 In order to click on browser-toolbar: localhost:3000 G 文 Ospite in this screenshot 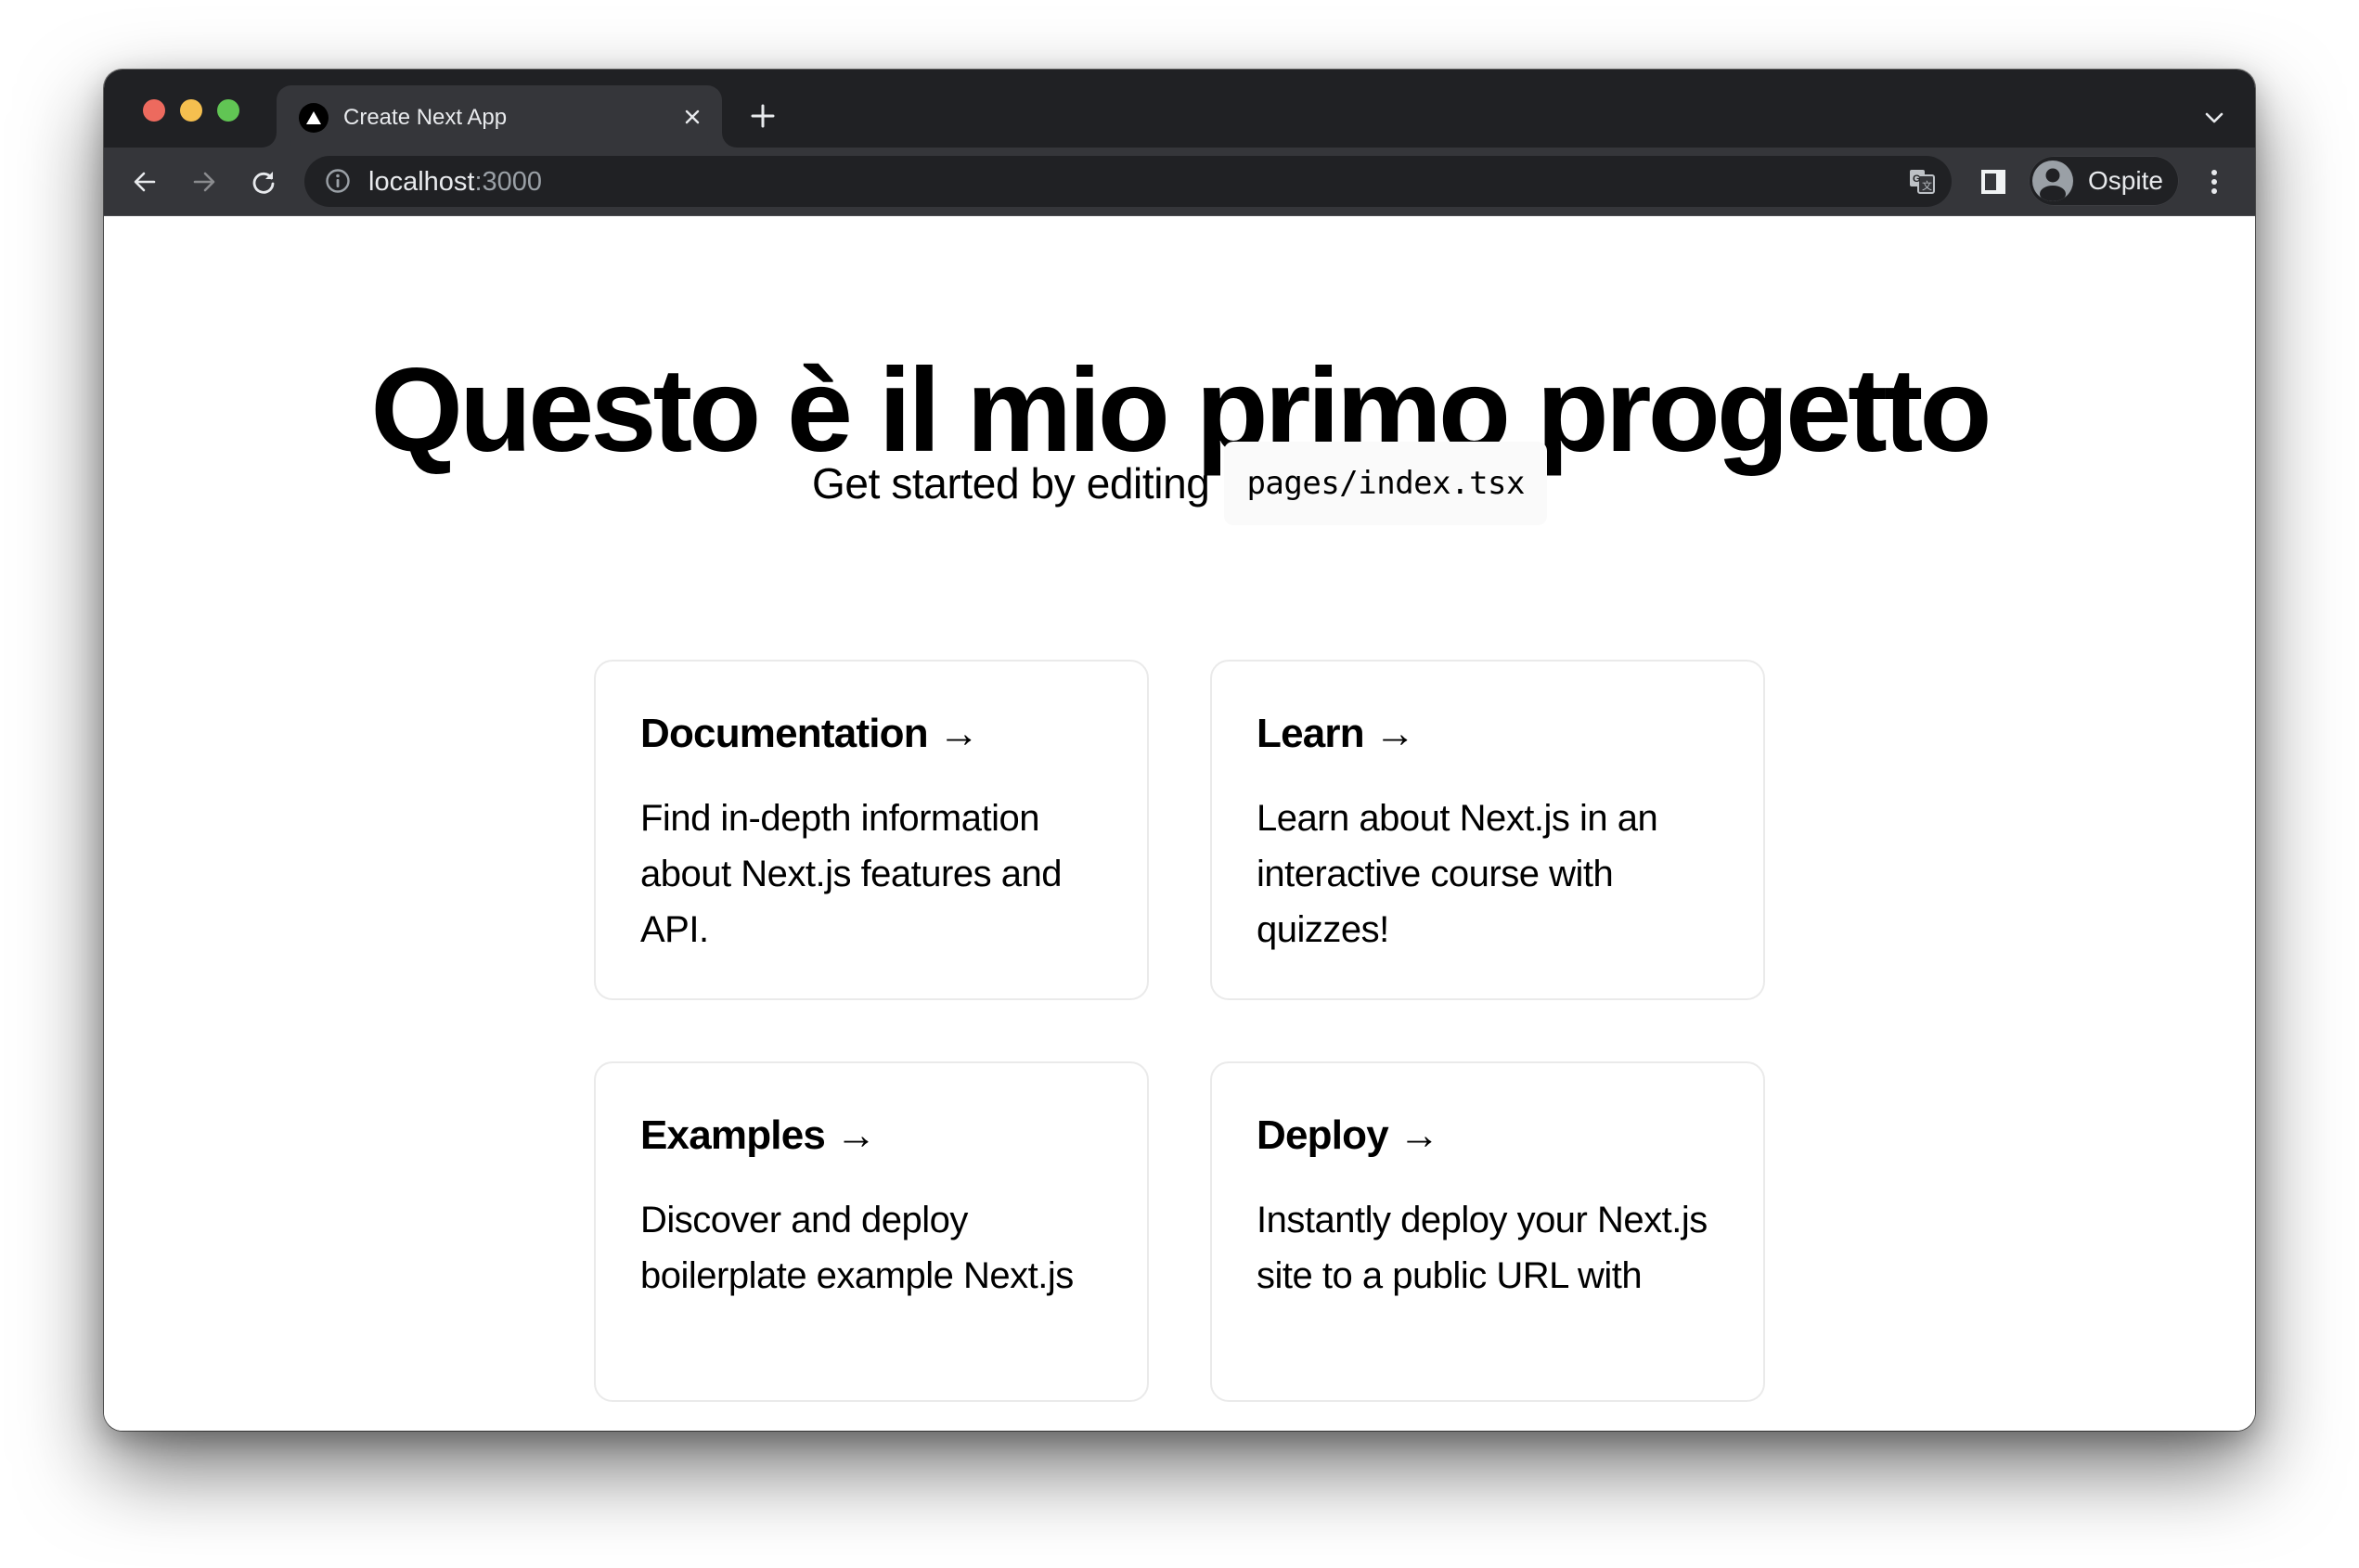, I will do `click(1179, 183)`.